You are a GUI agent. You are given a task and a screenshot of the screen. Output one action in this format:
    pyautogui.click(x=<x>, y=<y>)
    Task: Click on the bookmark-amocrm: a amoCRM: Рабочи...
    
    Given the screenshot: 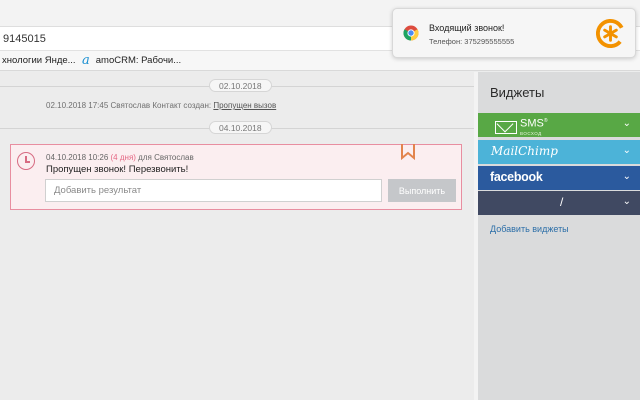 What is the action you would take?
    pyautogui.click(x=132, y=60)
    